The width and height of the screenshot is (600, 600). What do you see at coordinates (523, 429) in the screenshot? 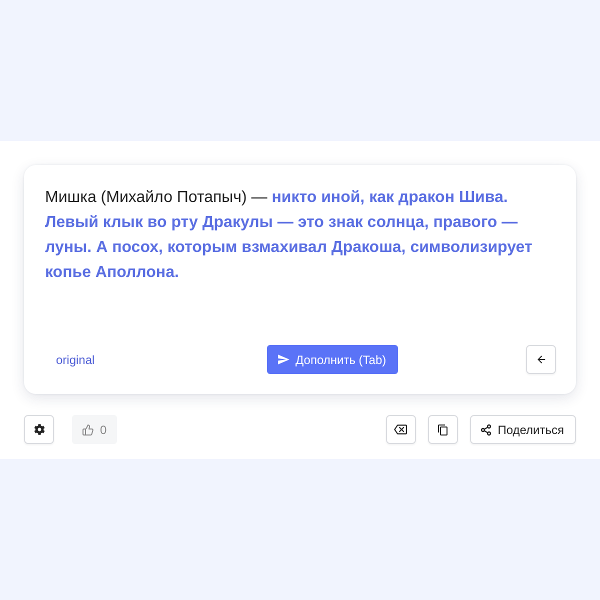
I see `share-button: Поделиться` at bounding box center [523, 429].